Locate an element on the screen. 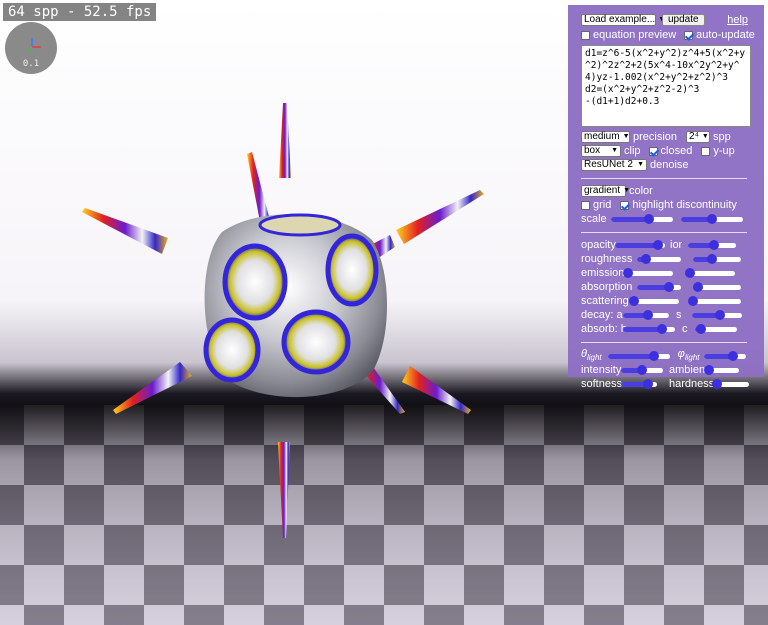  color-label: color is located at coordinates (641, 191).